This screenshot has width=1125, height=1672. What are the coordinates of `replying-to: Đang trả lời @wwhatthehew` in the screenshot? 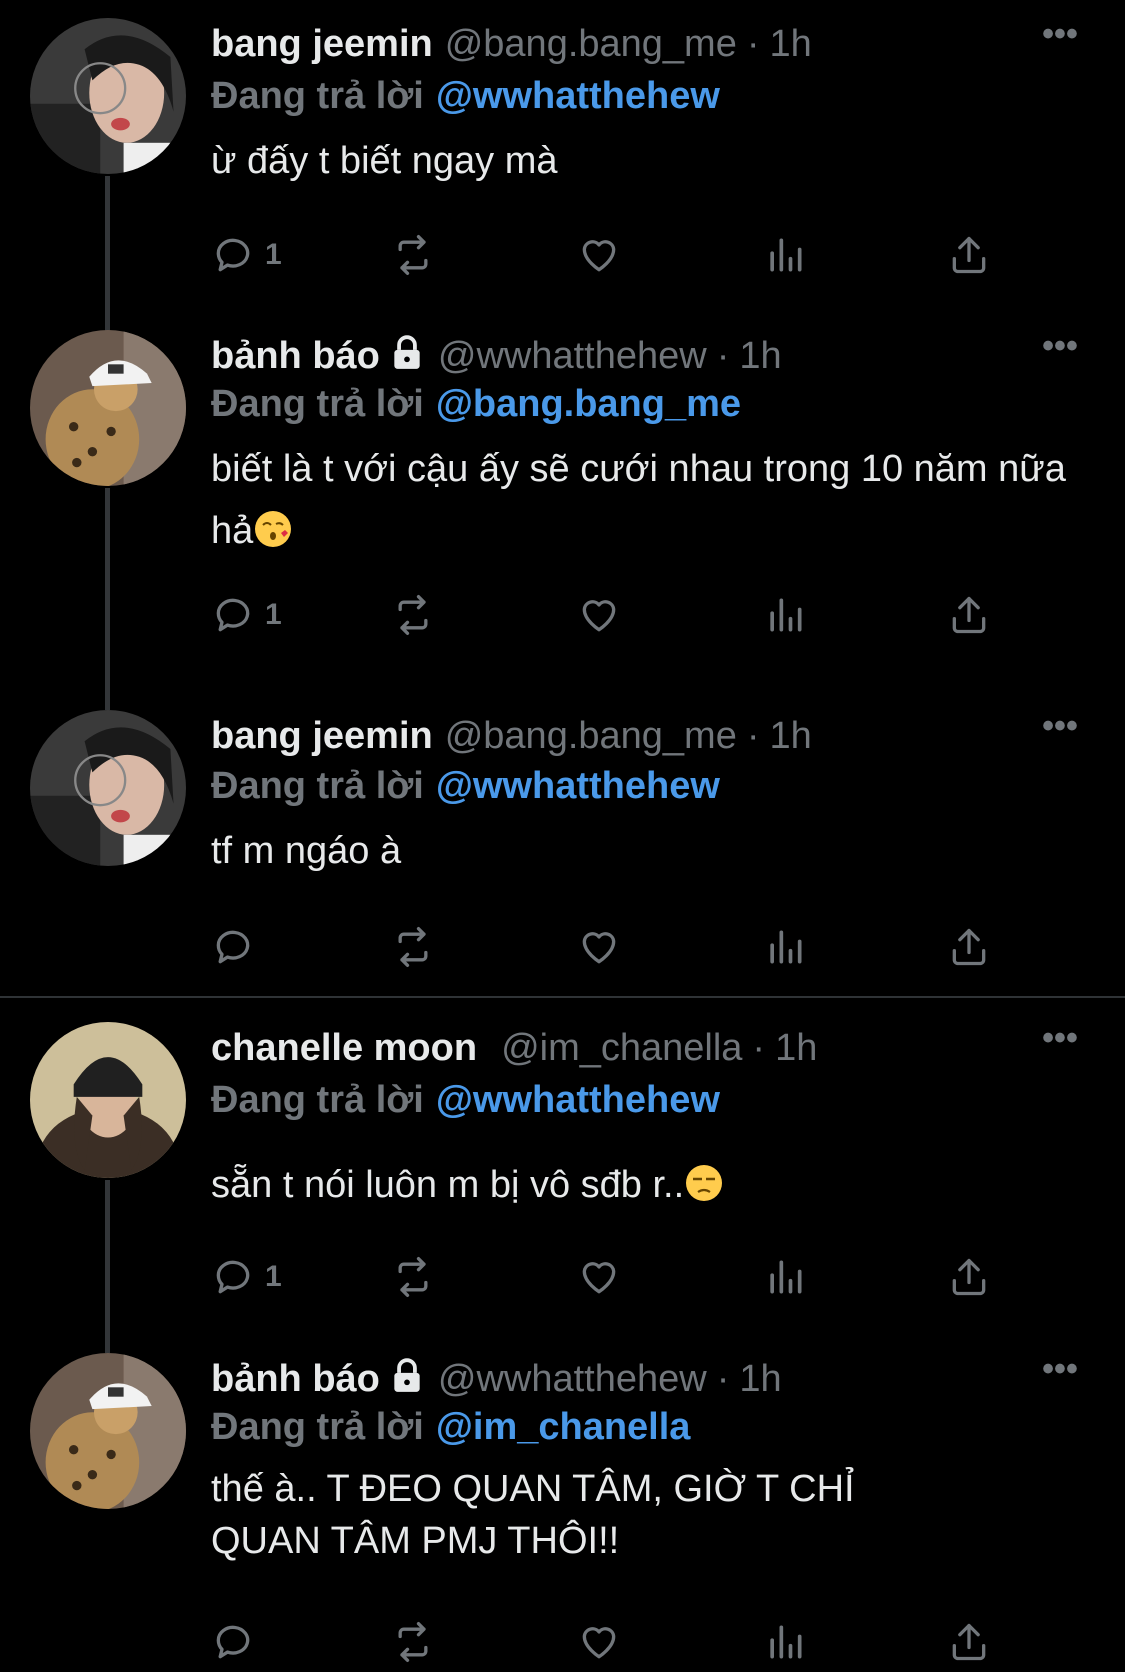 It's located at (465, 96).